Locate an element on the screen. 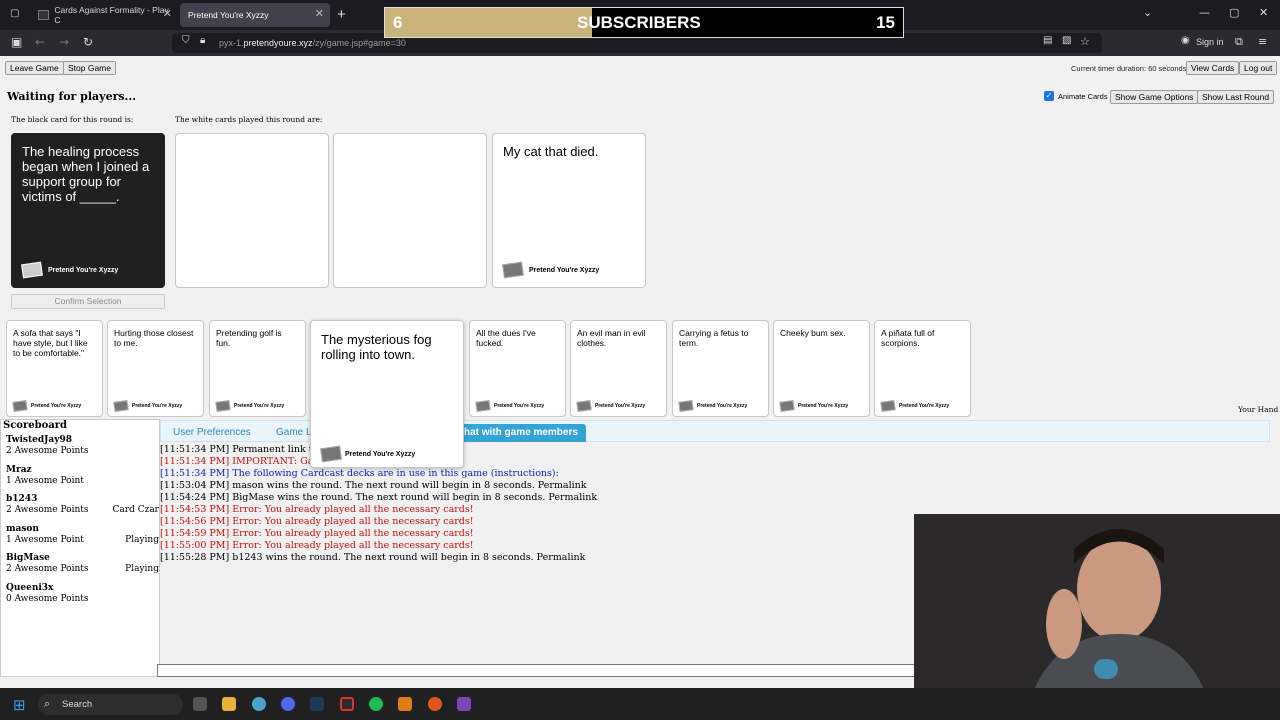 The width and height of the screenshot is (1280, 720). log-timestamp: [11:54:53 PM] is located at coordinates (195, 509).